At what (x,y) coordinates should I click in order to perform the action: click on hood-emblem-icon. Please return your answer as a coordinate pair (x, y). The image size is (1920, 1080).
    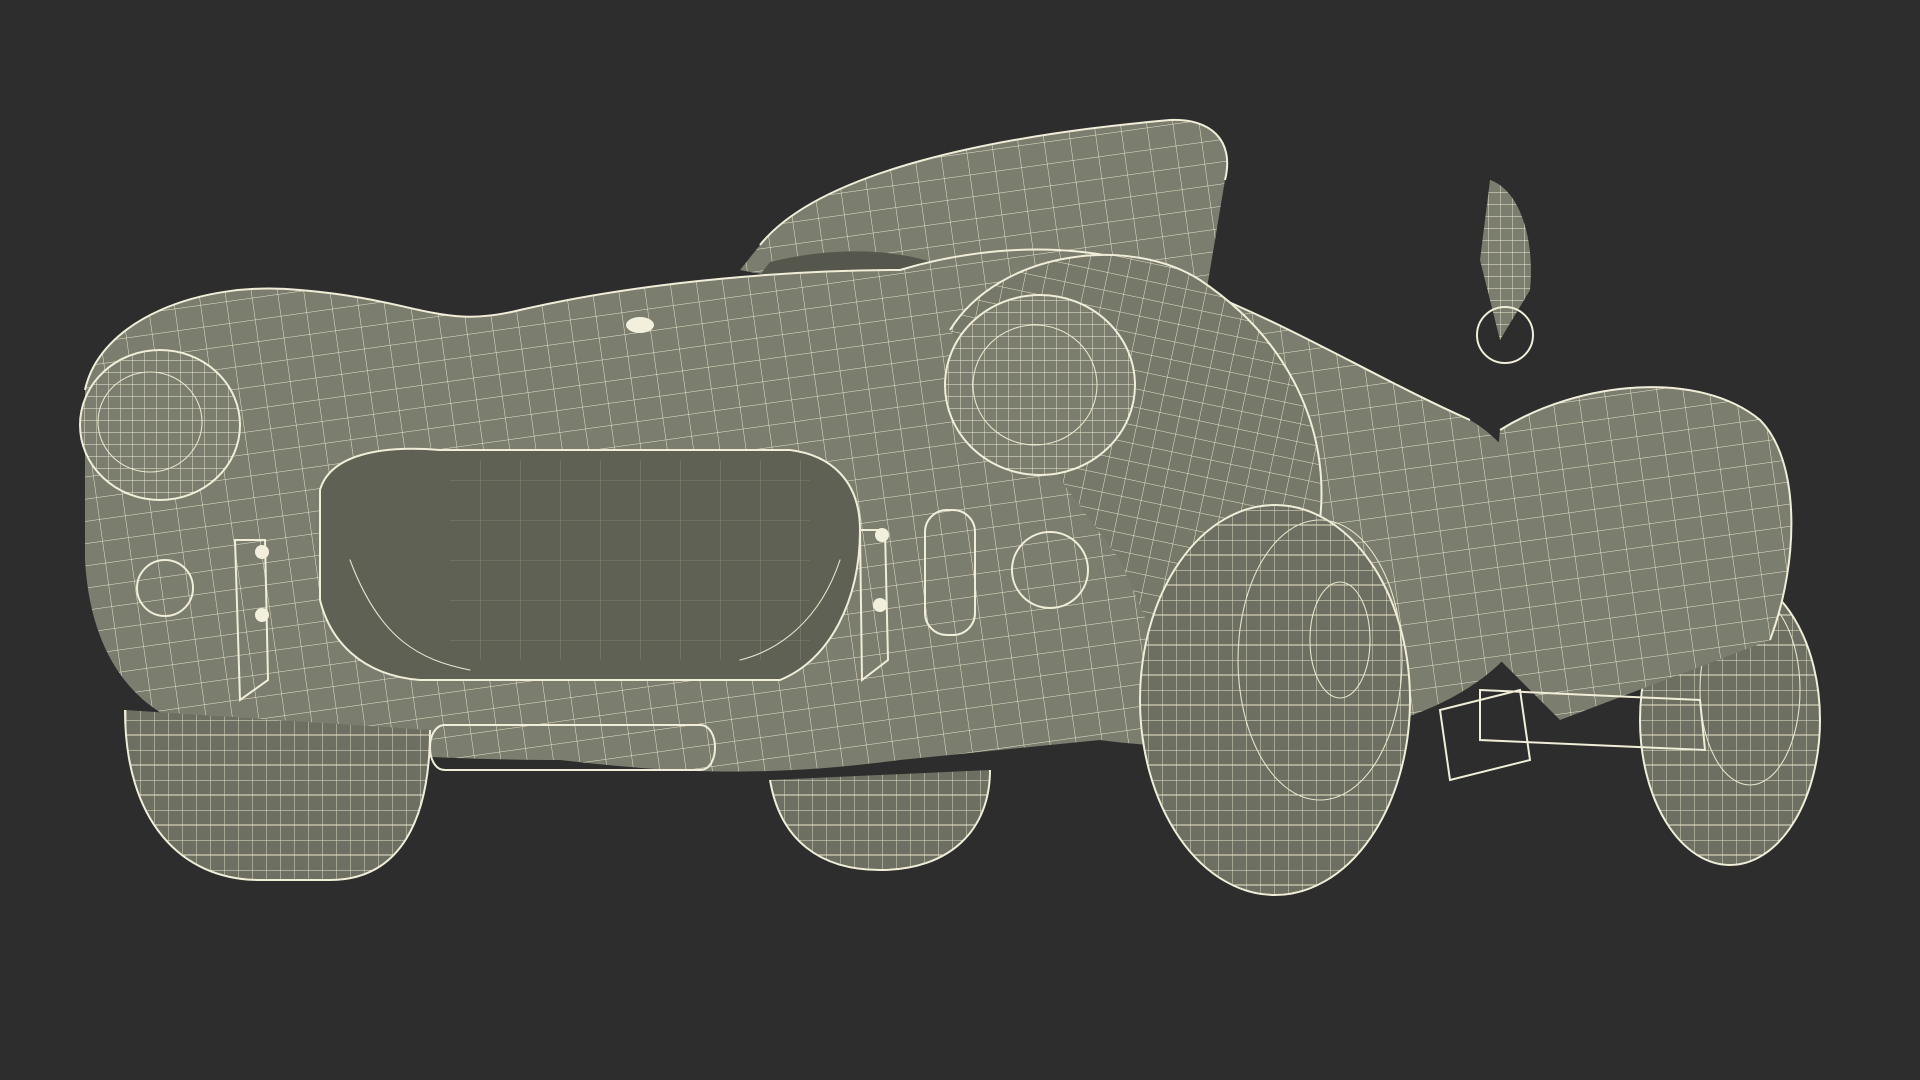
    Looking at the image, I should click on (640, 325).